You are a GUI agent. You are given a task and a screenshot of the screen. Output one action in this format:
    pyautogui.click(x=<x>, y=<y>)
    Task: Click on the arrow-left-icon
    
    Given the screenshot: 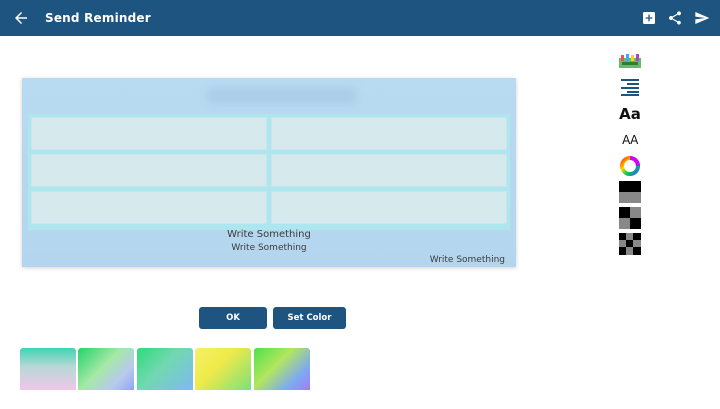 What is the action you would take?
    pyautogui.click(x=21, y=18)
    